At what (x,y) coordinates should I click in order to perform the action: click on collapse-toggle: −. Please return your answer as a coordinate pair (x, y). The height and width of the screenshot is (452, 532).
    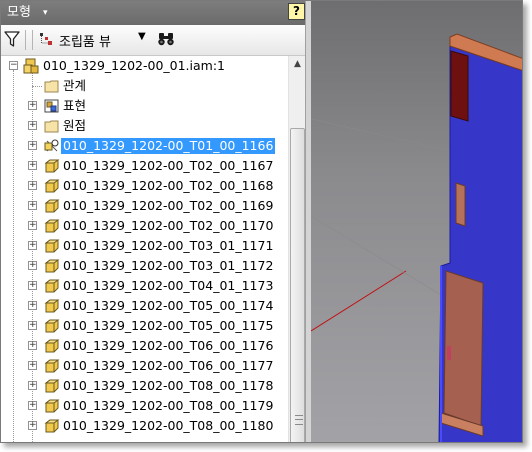
    Looking at the image, I should click on (13, 65).